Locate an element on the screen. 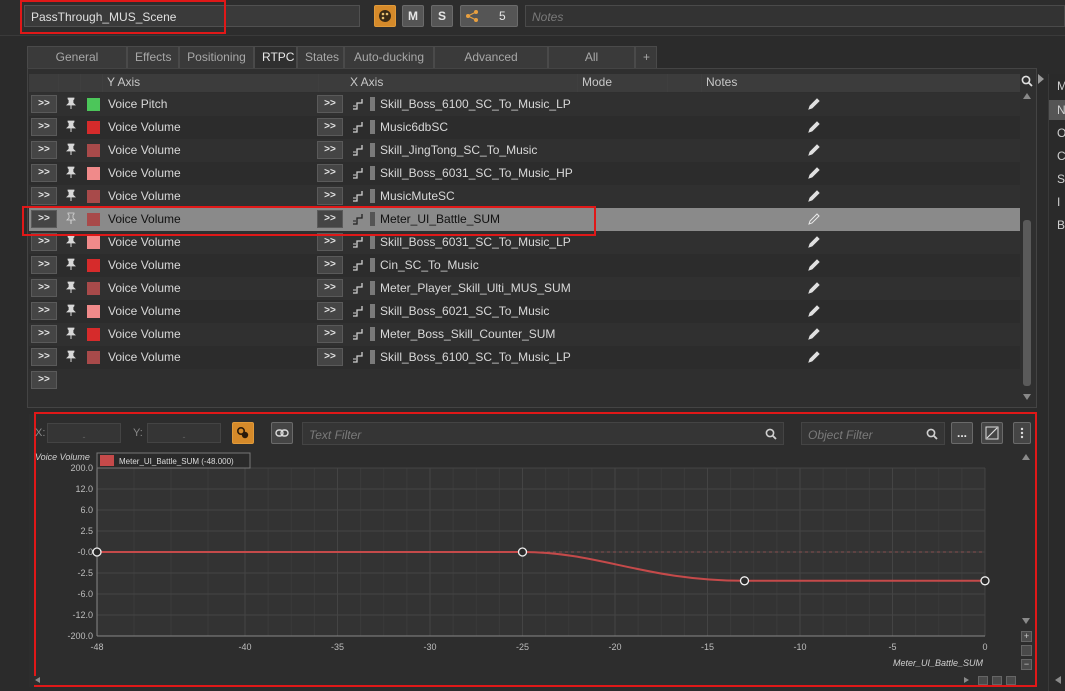  object-filter-input: Object Filter is located at coordinates (873, 433).